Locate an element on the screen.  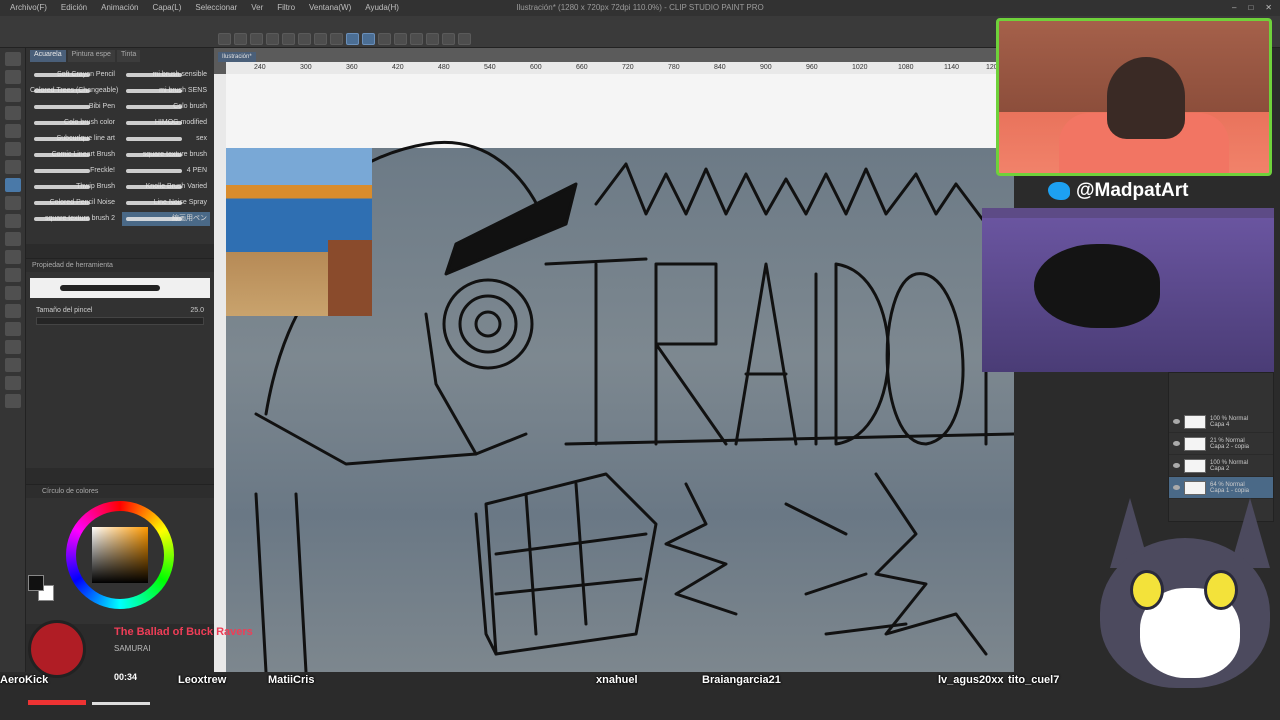
ruler-tick: 1080 is located at coordinates (906, 67).